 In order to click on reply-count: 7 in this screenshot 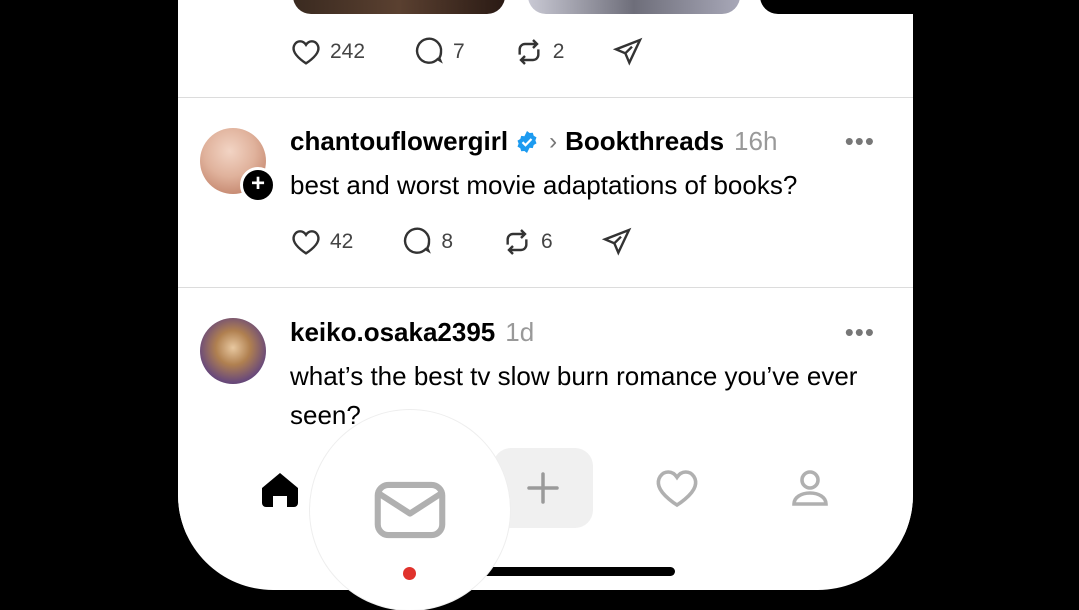, I will do `click(459, 51)`.